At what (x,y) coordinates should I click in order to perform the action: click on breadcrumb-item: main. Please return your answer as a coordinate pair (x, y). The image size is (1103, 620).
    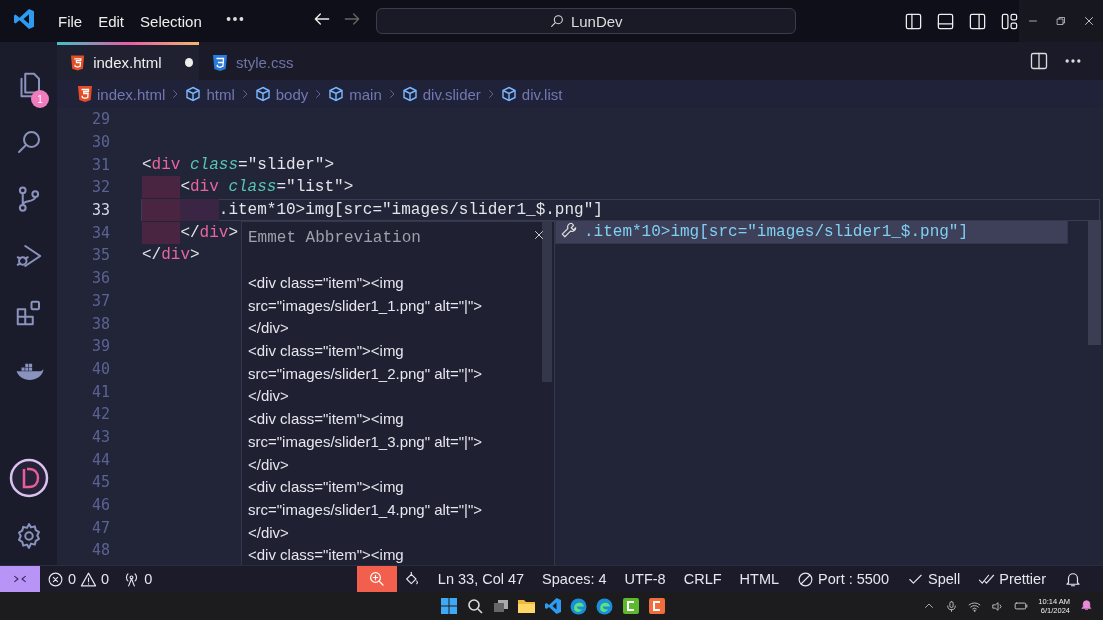
    Looking at the image, I should click on (355, 94).